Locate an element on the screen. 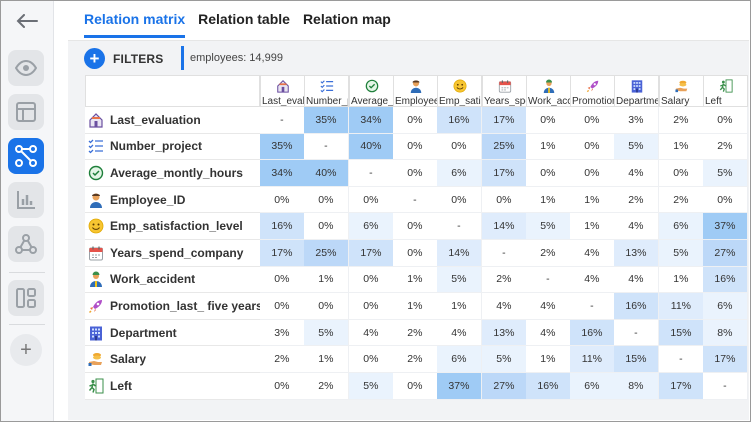 Image resolution: width=751 pixels, height=422 pixels. row-header: Average_montly_hours is located at coordinates (172, 173).